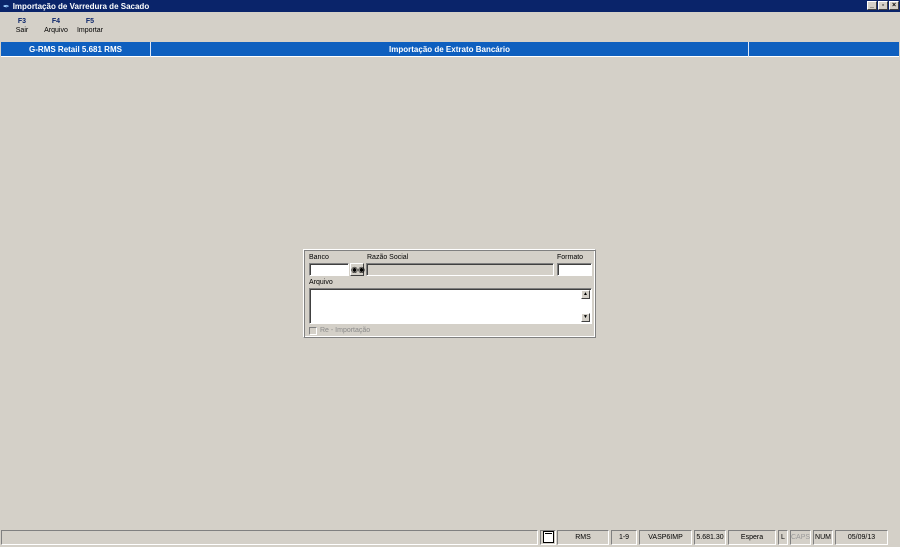 This screenshot has height=547, width=900. Describe the element at coordinates (22, 30) in the screenshot. I see `exit-label: Sair` at that location.